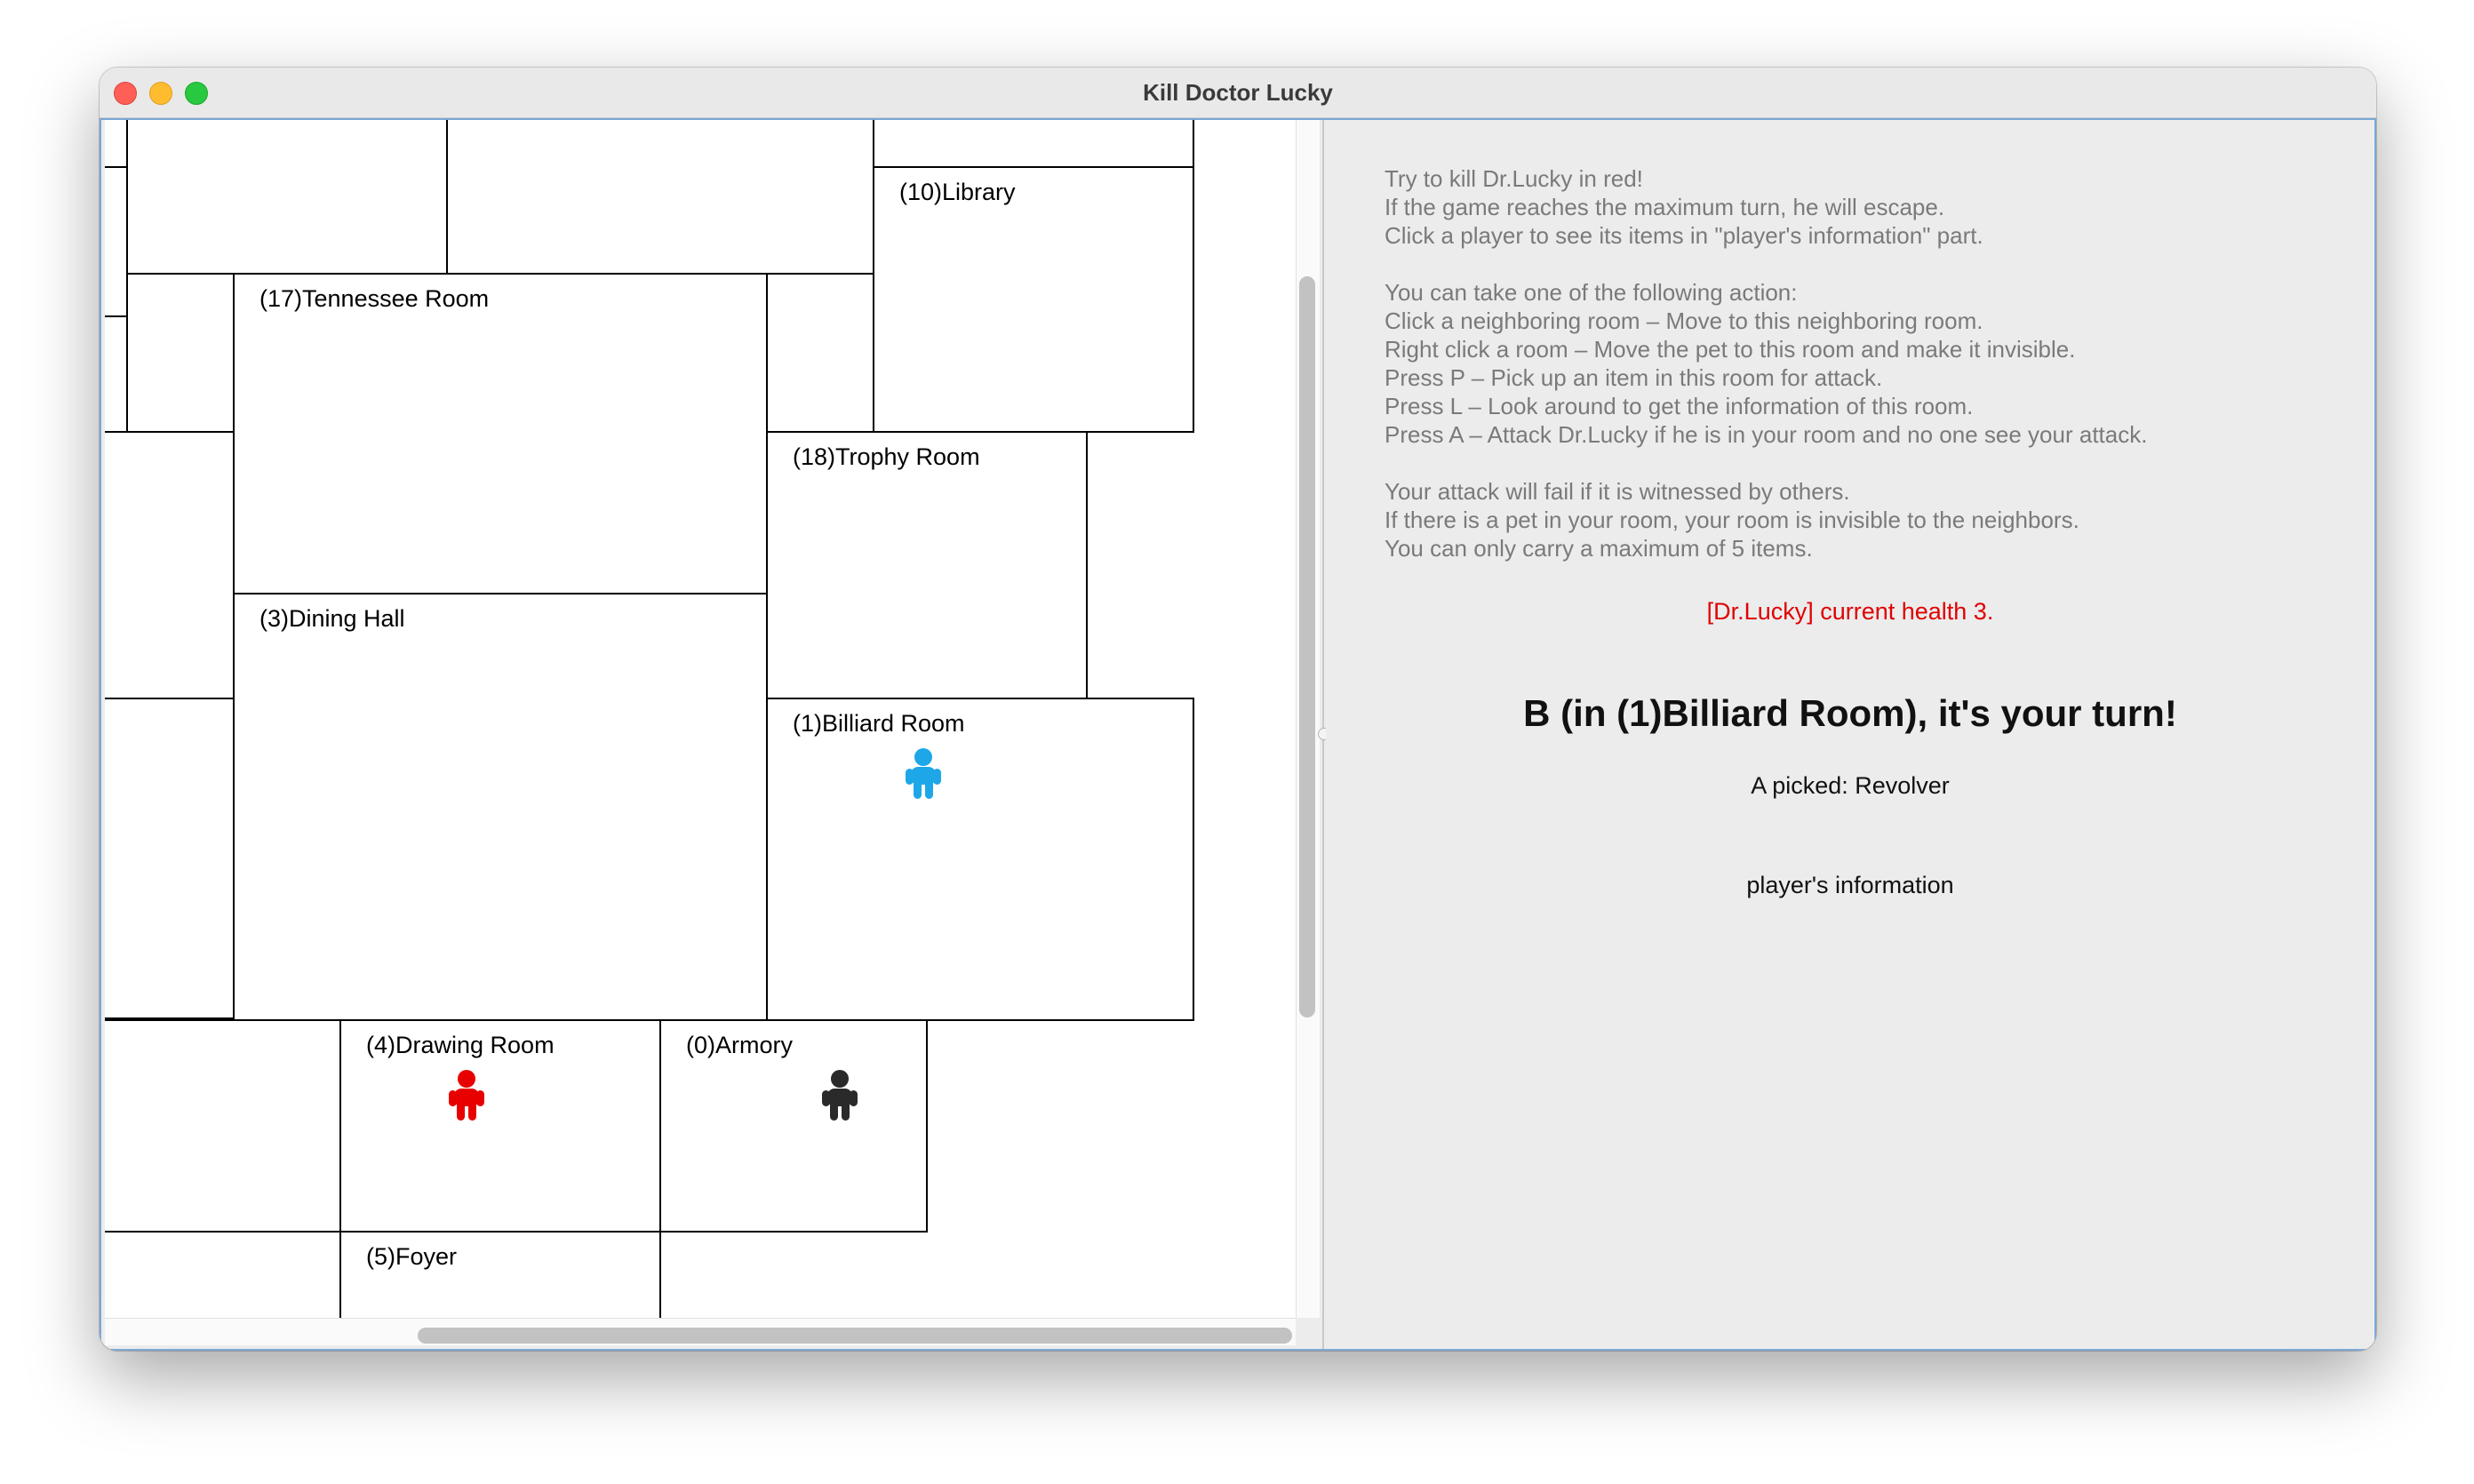 The width and height of the screenshot is (2474, 1484). What do you see at coordinates (332, 618) in the screenshot?
I see `room-label: (3)Dining Hall` at bounding box center [332, 618].